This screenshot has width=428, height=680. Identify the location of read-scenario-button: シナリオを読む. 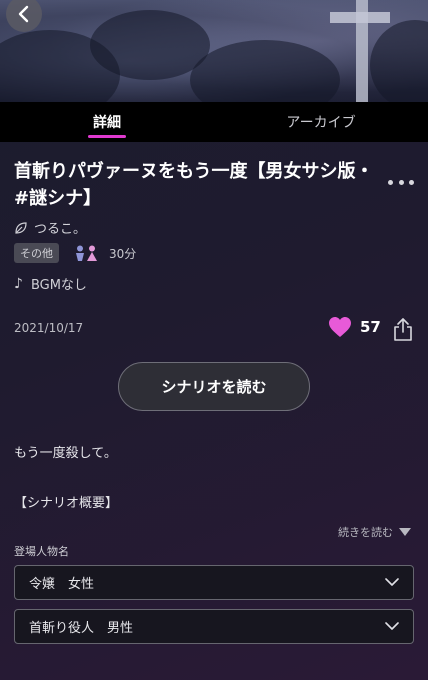
(214, 386).